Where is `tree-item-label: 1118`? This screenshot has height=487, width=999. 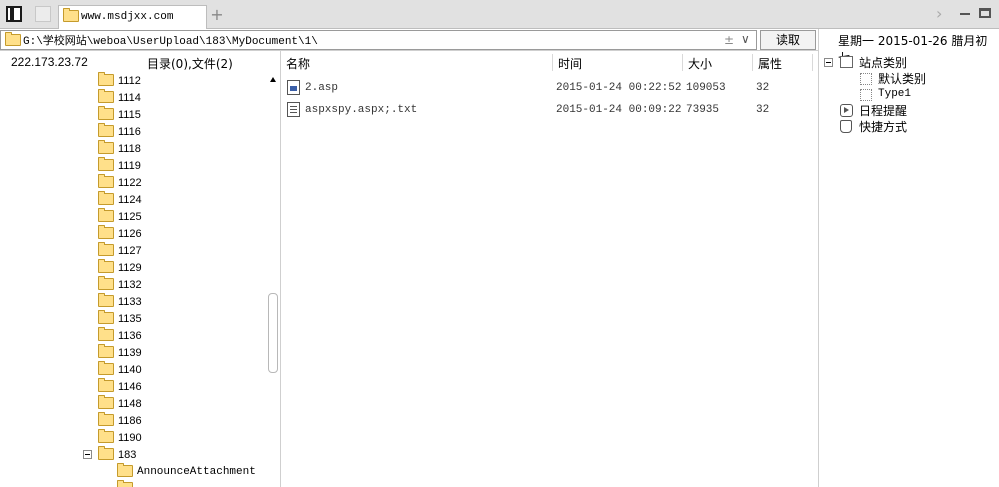 tree-item-label: 1118 is located at coordinates (129, 149).